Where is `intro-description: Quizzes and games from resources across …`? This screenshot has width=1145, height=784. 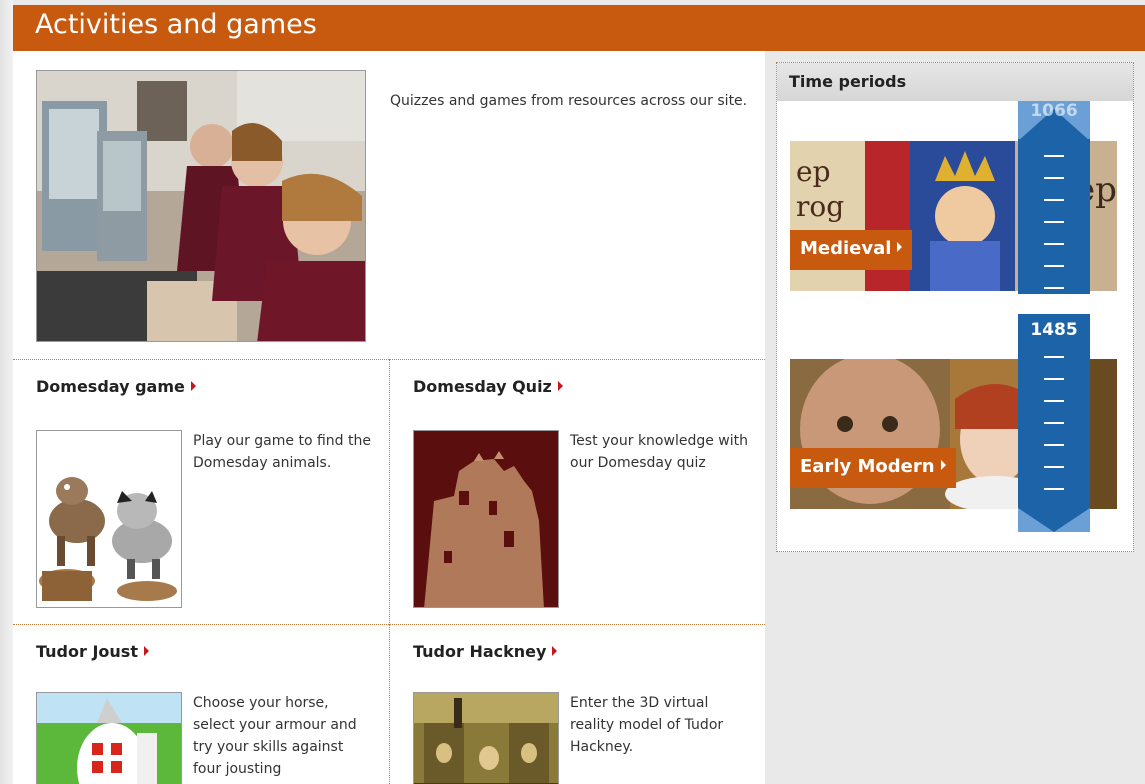
intro-description: Quizzes and games from resources across … is located at coordinates (569, 101).